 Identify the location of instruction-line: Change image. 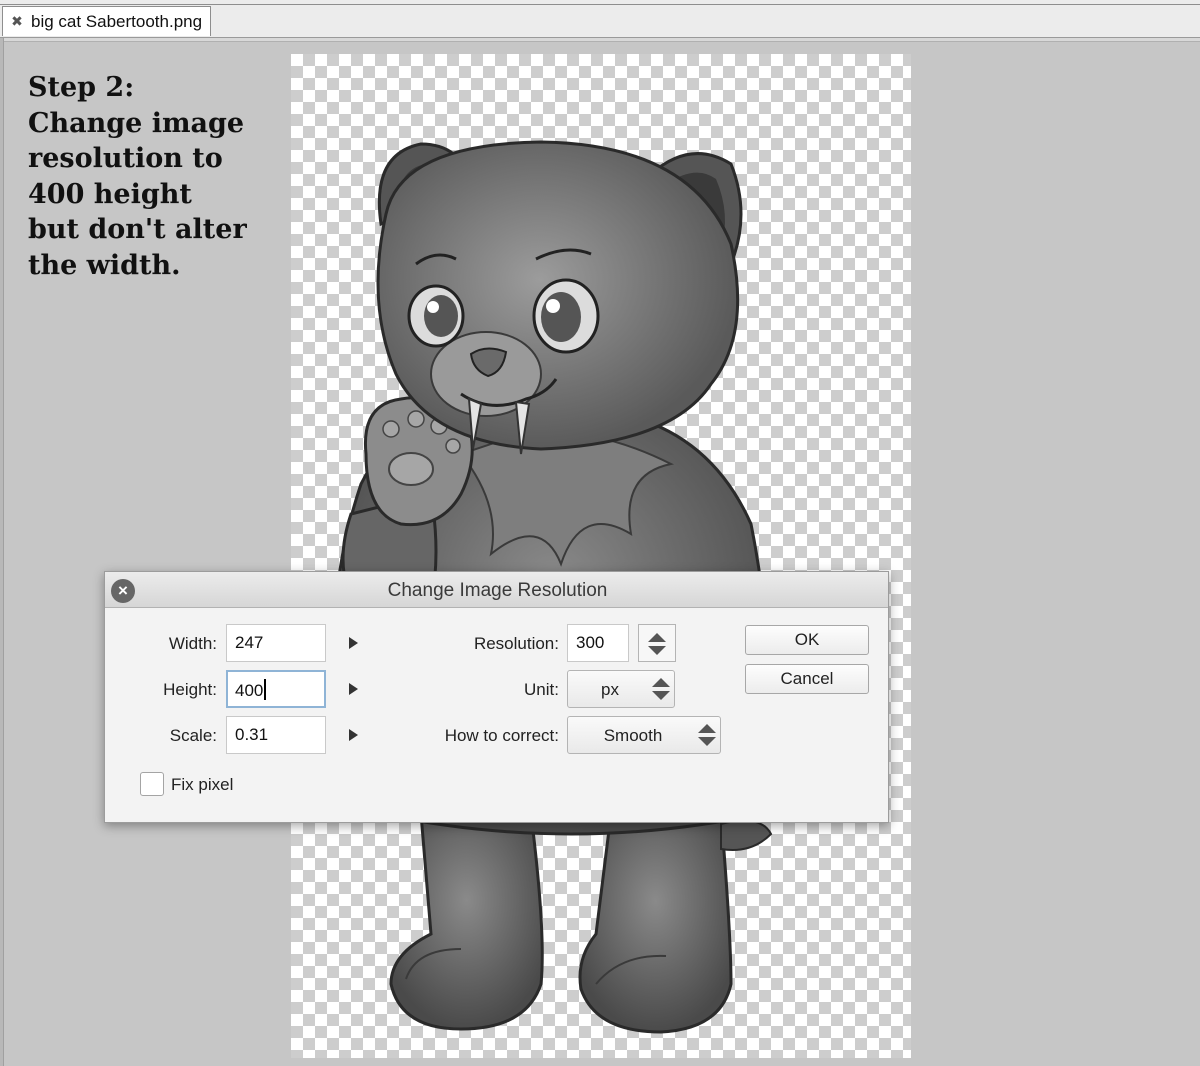
(136, 123).